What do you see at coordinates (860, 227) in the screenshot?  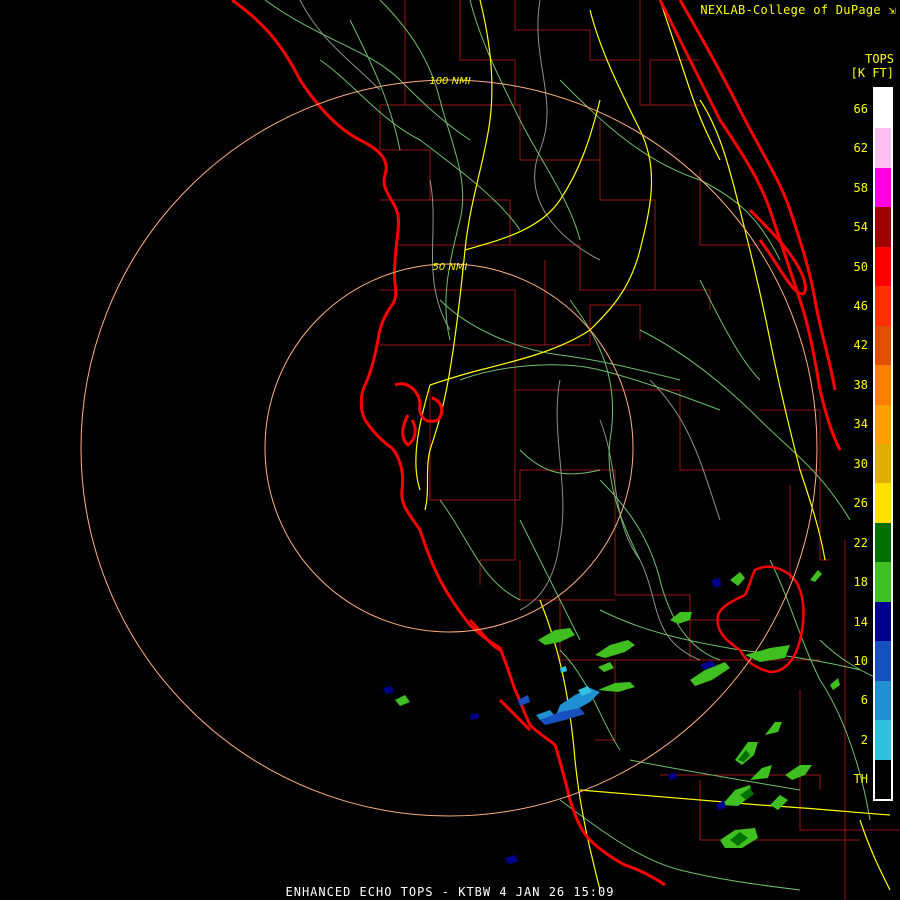 I see `legend-tick-label: 54` at bounding box center [860, 227].